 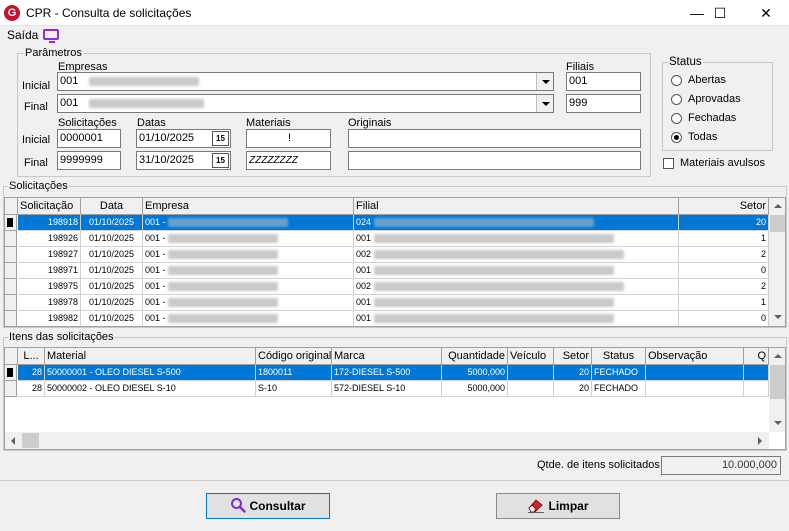 I want to click on col-veiculo: Veículo, so click(x=531, y=356).